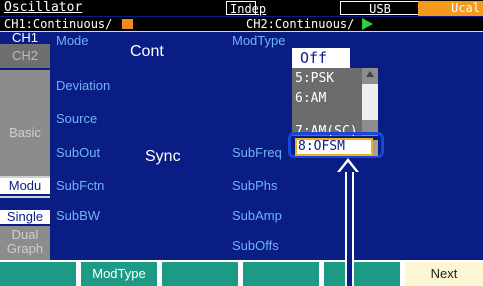 The width and height of the screenshot is (483, 286). I want to click on screen-title: Oscillator, so click(43, 7).